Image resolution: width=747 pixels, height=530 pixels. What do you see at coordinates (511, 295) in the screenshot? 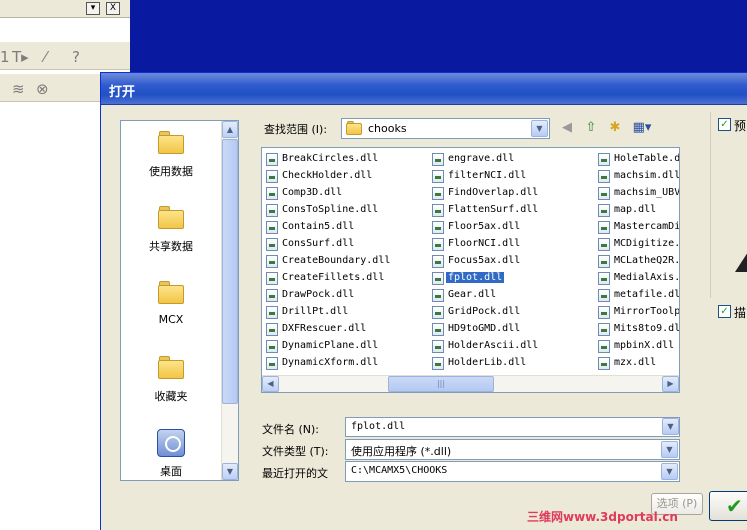
I see `list-item: Gear.dll` at bounding box center [511, 295].